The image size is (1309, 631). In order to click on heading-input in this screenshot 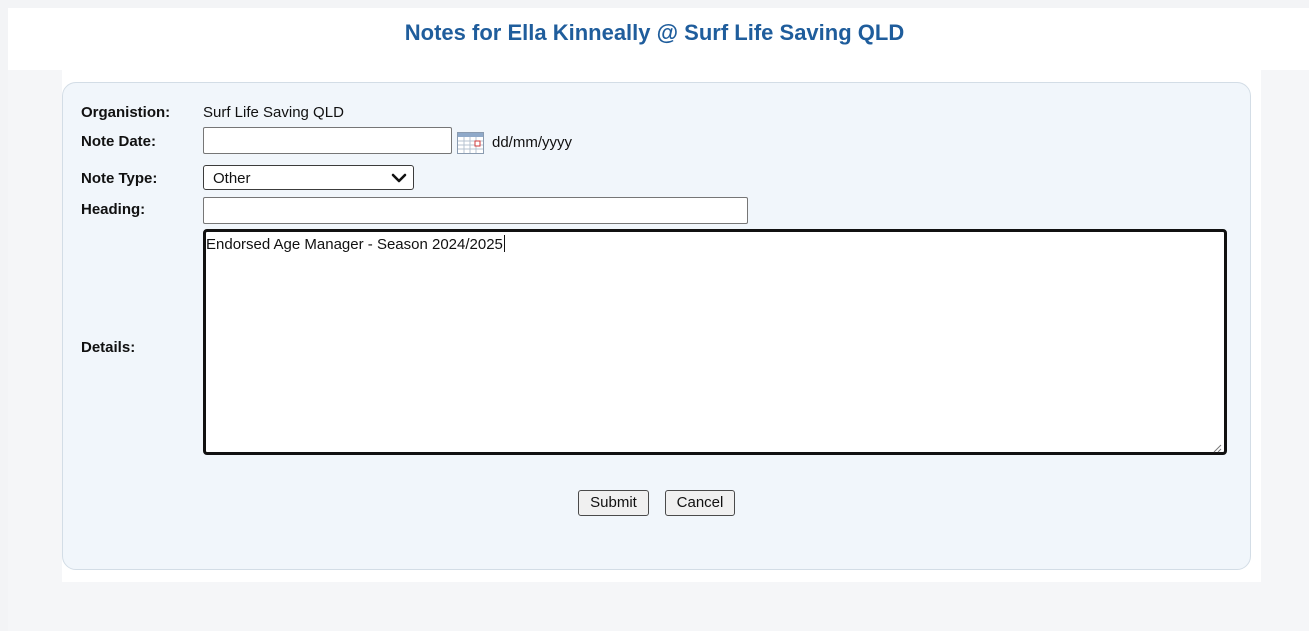, I will do `click(475, 210)`.